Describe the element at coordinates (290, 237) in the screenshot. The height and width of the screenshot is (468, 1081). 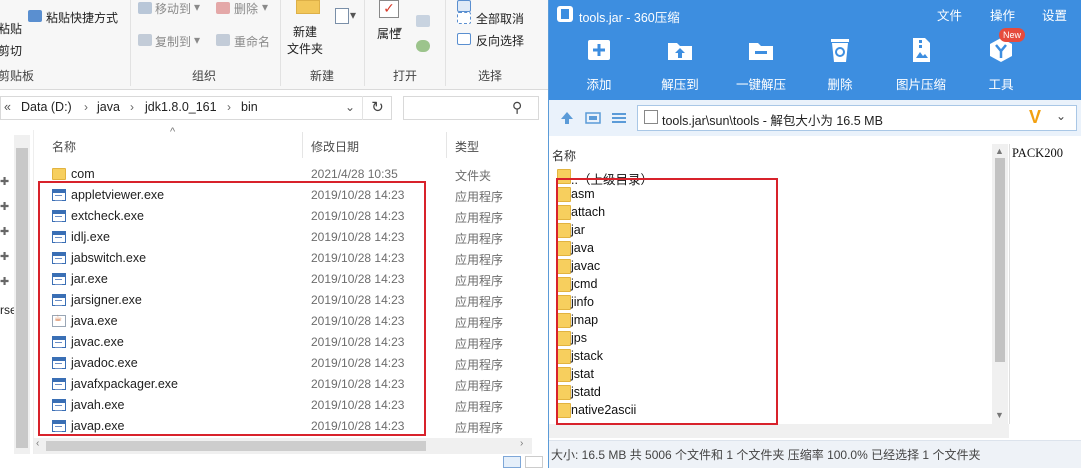
I see `file-row: idlj.exe 2019/10/28 14:23 应用程序` at that location.